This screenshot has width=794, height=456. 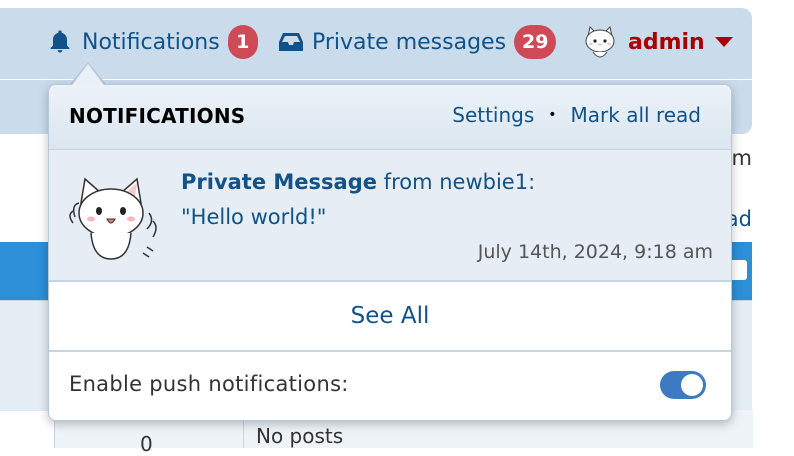 What do you see at coordinates (60, 42) in the screenshot?
I see `bell-icon` at bounding box center [60, 42].